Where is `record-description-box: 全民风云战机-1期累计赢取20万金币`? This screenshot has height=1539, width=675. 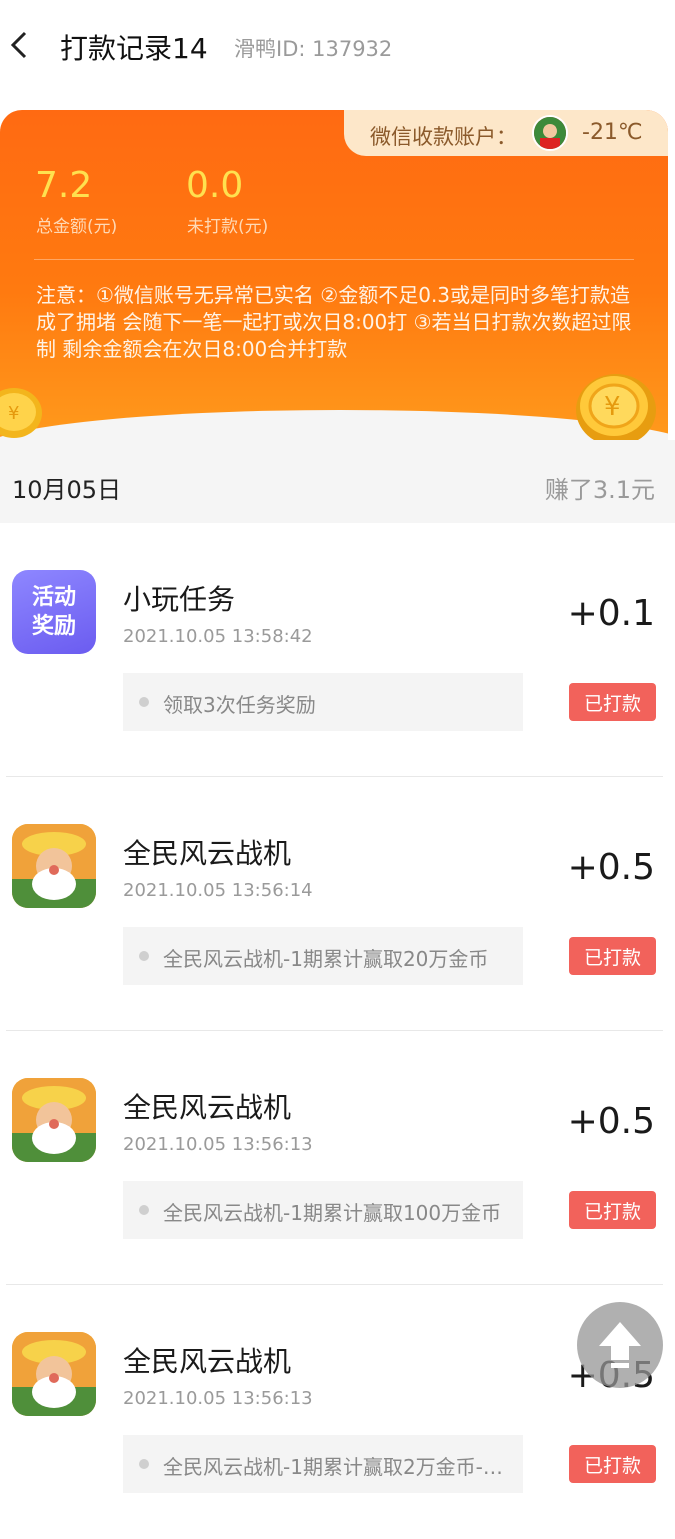
record-description-box: 全民风云战机-1期累计赢取20万金币 is located at coordinates (323, 956).